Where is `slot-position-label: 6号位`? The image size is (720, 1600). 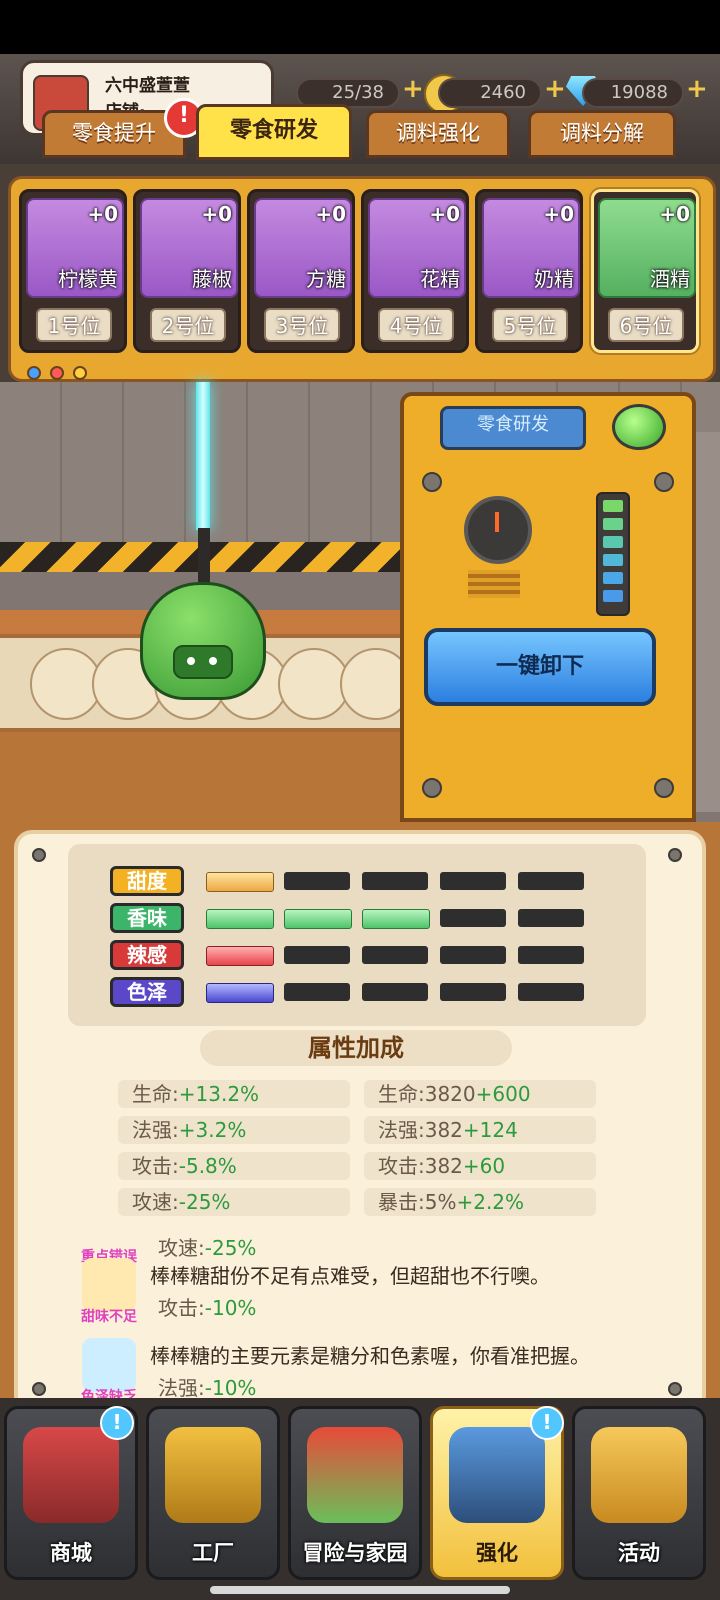
slot-position-label: 6号位 is located at coordinates (646, 325).